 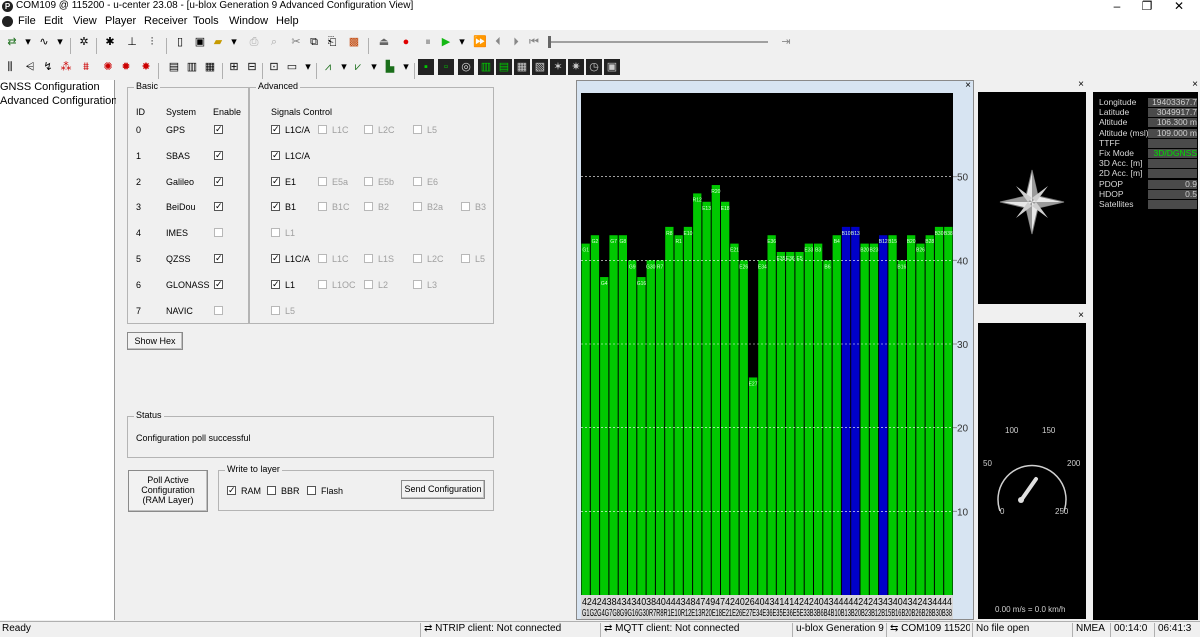 What do you see at coordinates (53, 21) in the screenshot?
I see `menu-edit: Edit` at bounding box center [53, 21].